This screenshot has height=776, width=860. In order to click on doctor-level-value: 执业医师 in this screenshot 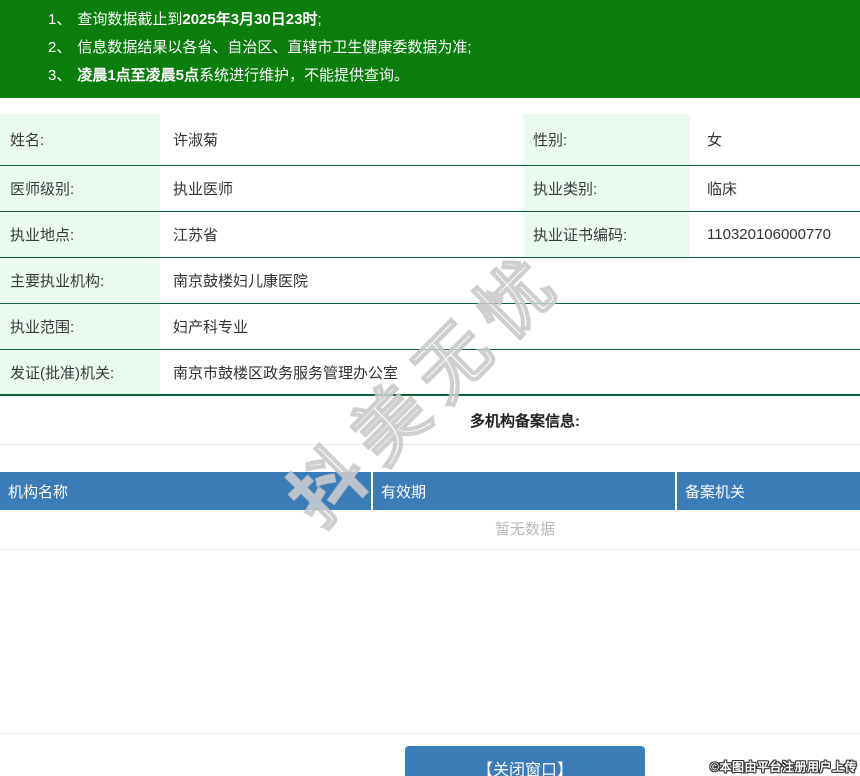, I will do `click(203, 189)`.